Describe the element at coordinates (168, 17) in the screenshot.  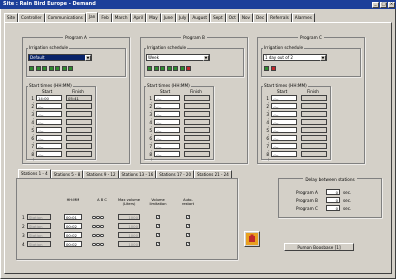
I see `tab-june: June` at that location.